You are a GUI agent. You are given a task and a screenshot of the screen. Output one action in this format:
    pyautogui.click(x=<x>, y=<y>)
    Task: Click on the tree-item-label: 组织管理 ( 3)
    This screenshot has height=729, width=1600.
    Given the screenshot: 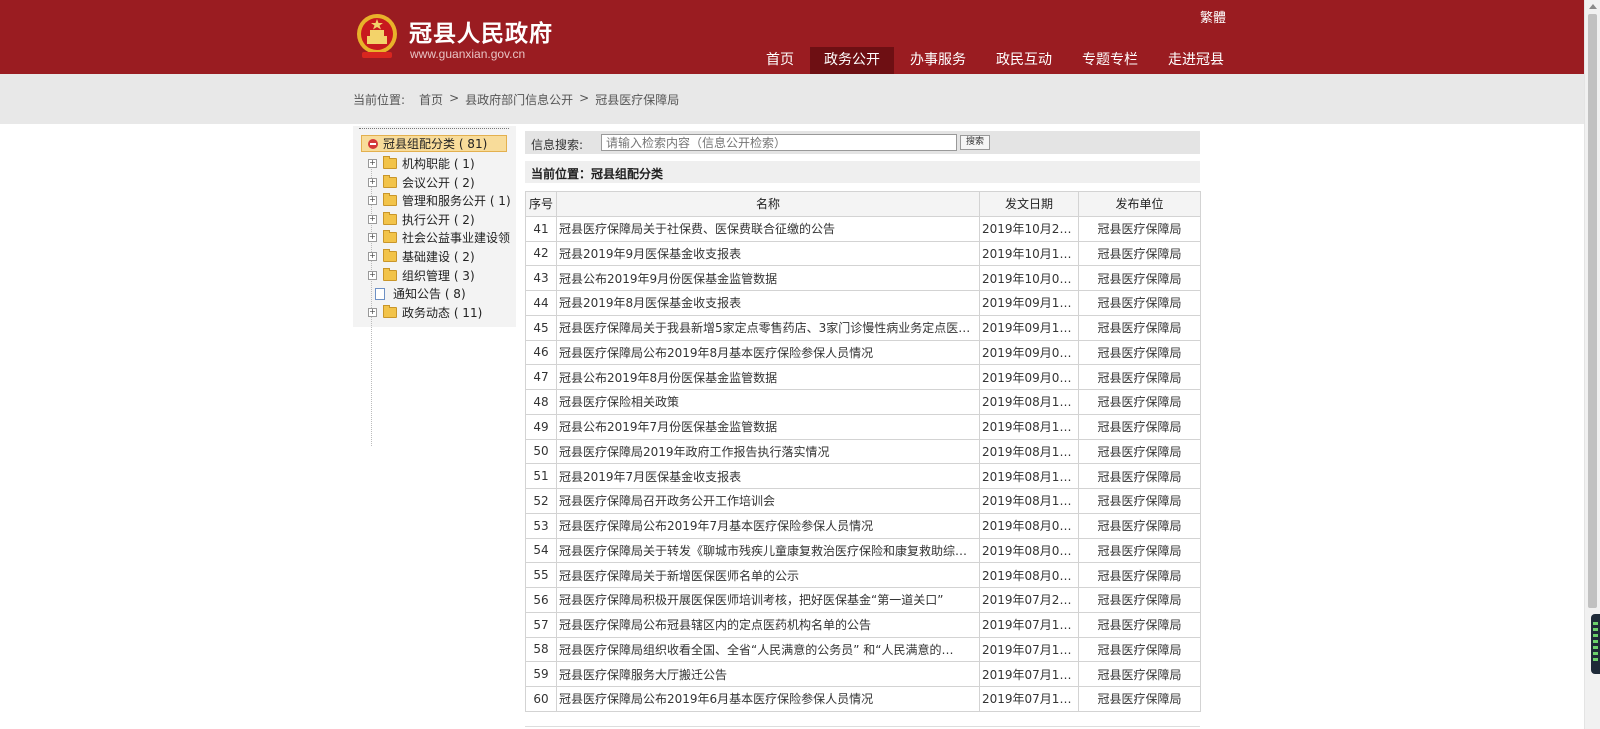 What is the action you would take?
    pyautogui.click(x=438, y=275)
    